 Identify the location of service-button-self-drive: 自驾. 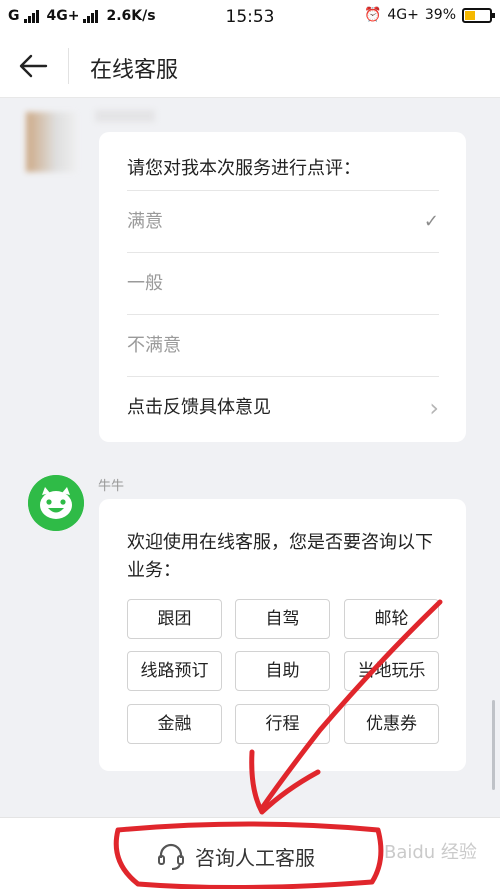
(282, 619).